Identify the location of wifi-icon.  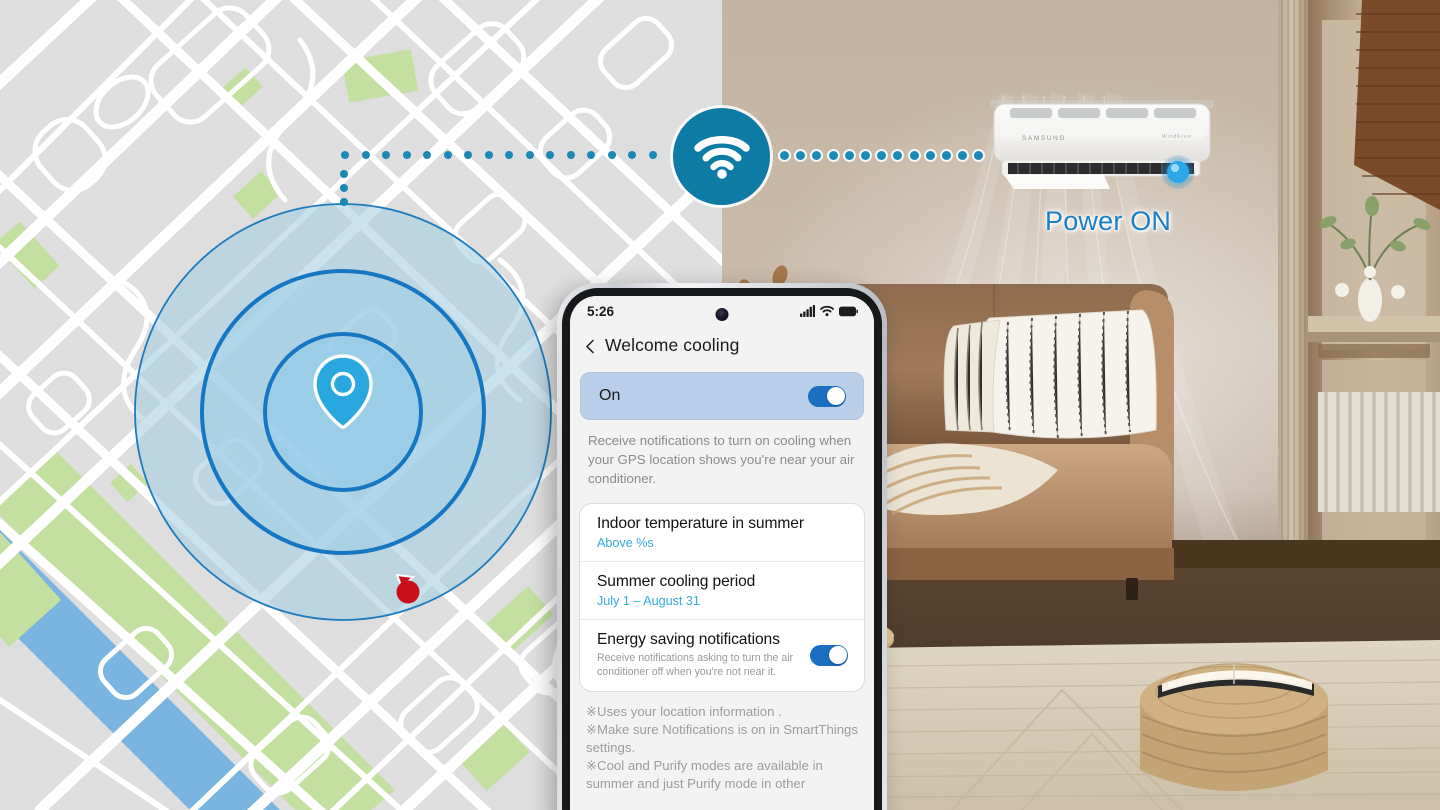
(721, 156).